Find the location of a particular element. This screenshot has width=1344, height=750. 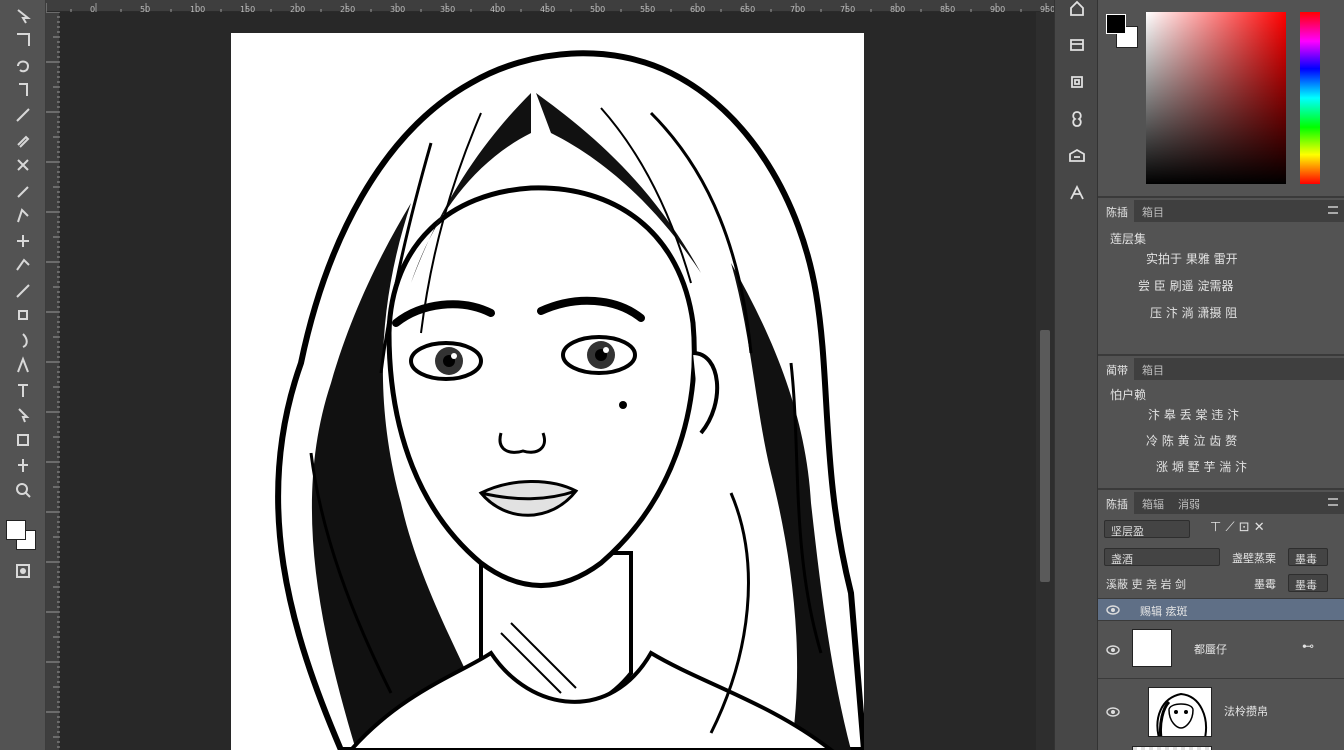

properties-panel-tabs: 陈插 箱目 is located at coordinates (1221, 211).